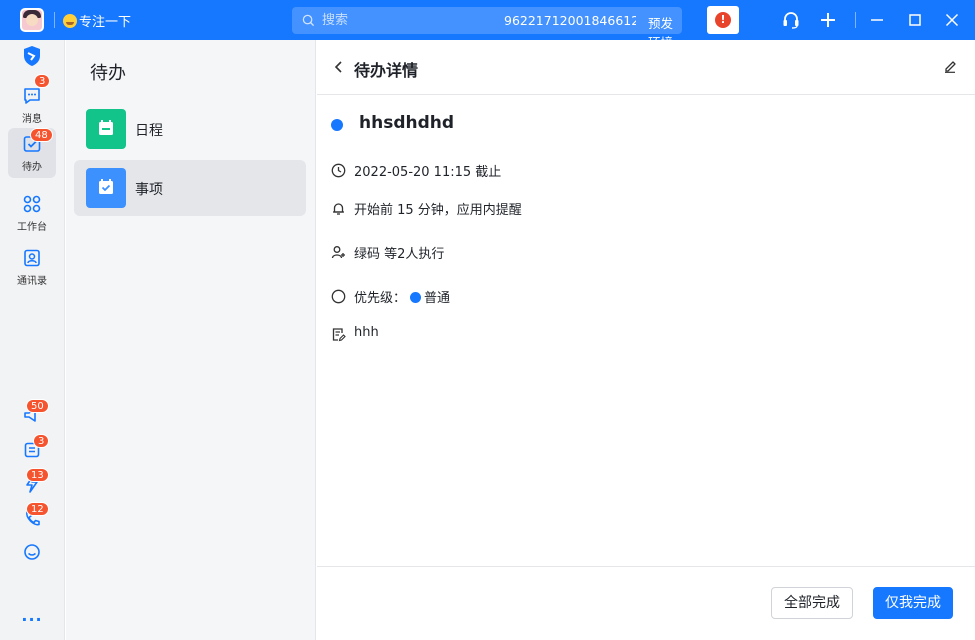 Image resolution: width=975 pixels, height=640 pixels. What do you see at coordinates (41, 135) in the screenshot?
I see `todo-badge: 48` at bounding box center [41, 135].